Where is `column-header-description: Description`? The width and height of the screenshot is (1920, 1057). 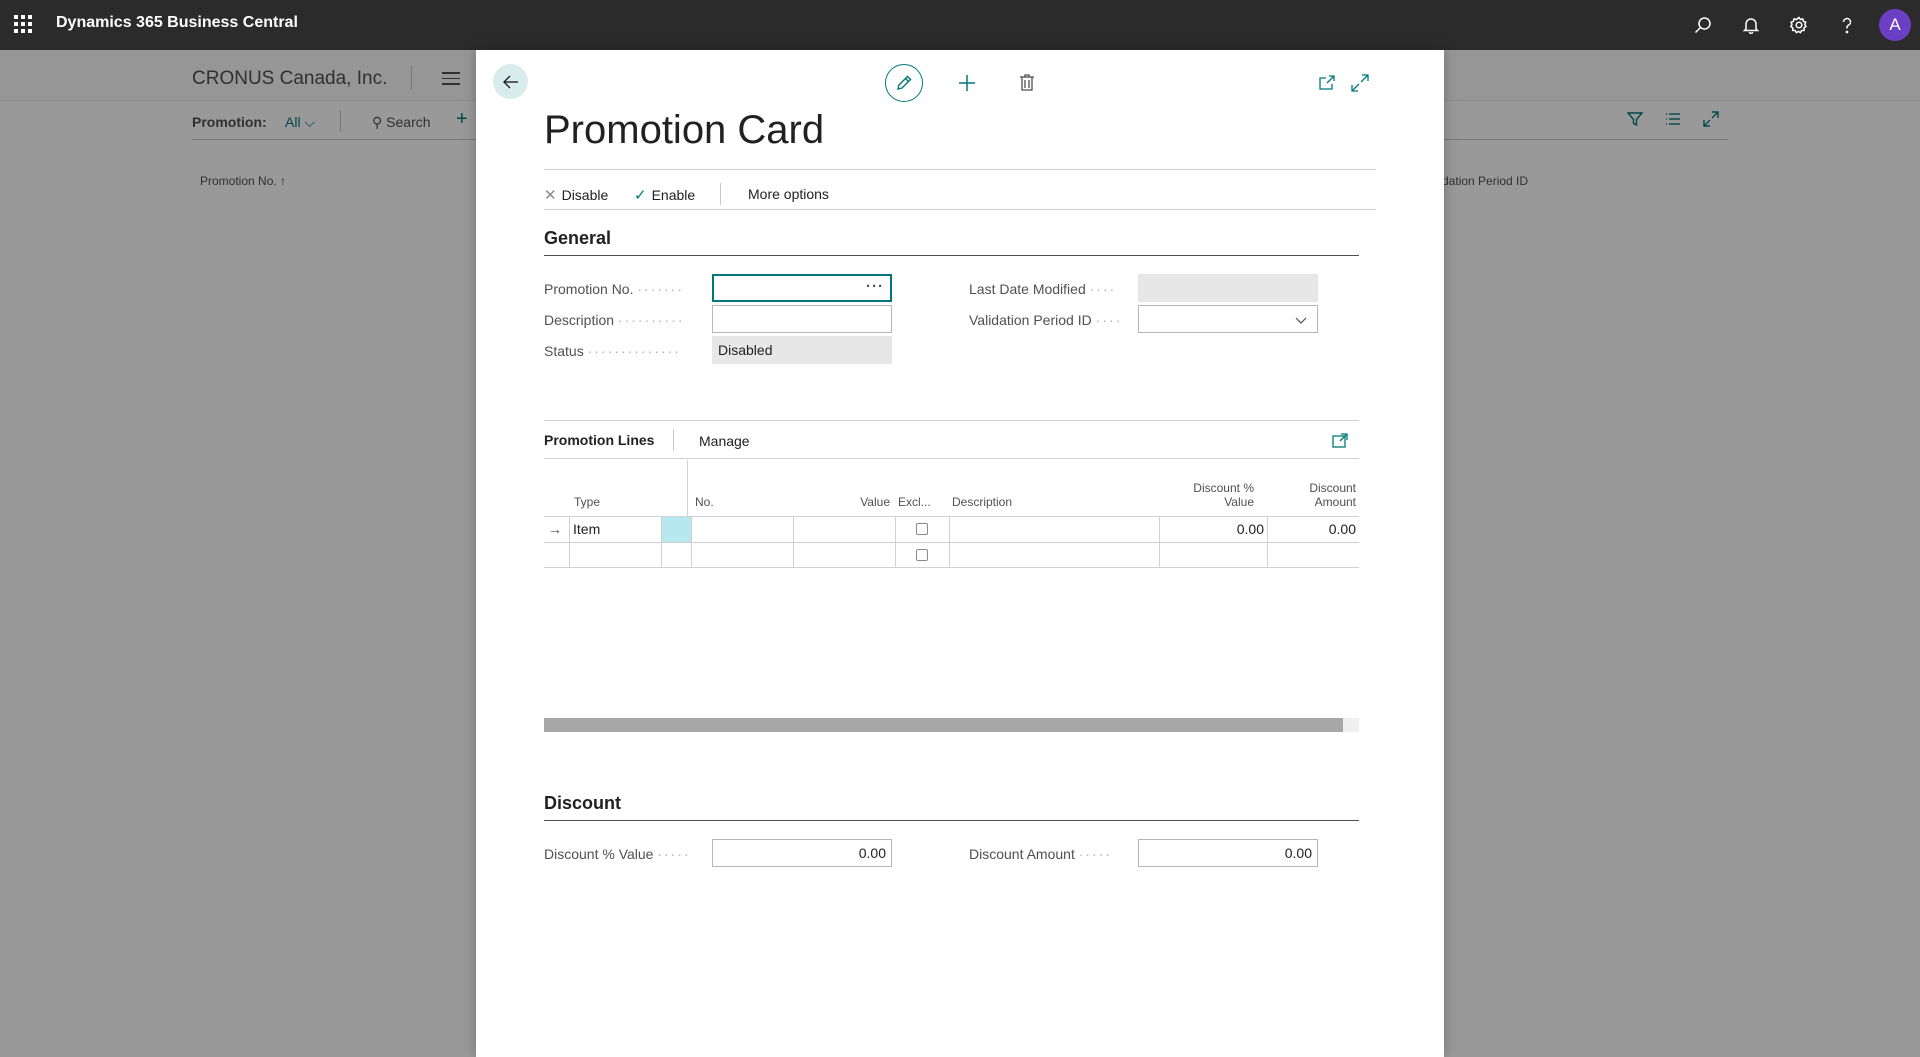 column-header-description: Description is located at coordinates (982, 502).